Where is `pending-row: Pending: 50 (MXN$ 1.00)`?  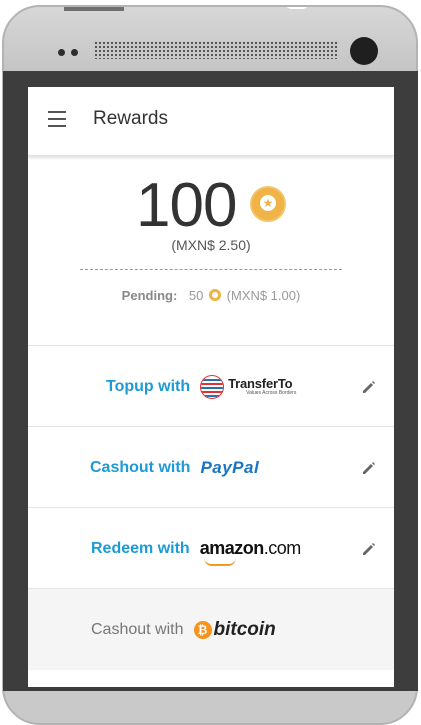 pending-row: Pending: 50 (MXN$ 1.00) is located at coordinates (211, 295).